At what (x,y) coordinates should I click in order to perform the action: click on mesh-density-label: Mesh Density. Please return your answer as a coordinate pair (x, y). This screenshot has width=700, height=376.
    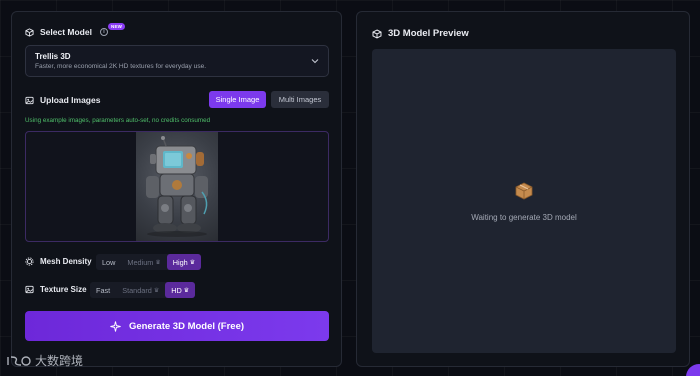
    Looking at the image, I should click on (58, 261).